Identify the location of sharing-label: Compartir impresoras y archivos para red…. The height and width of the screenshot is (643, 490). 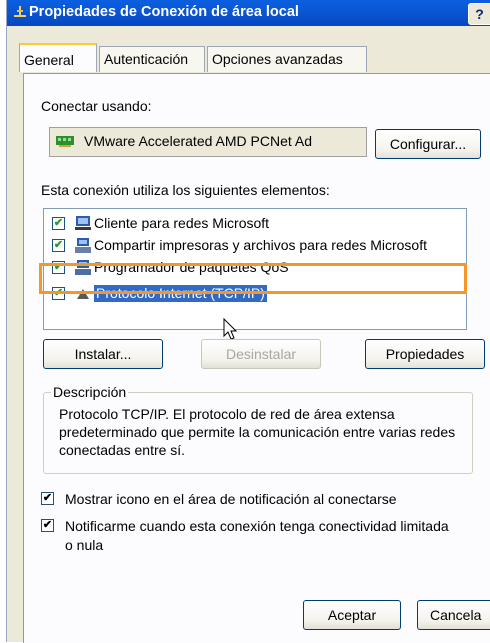
(260, 245).